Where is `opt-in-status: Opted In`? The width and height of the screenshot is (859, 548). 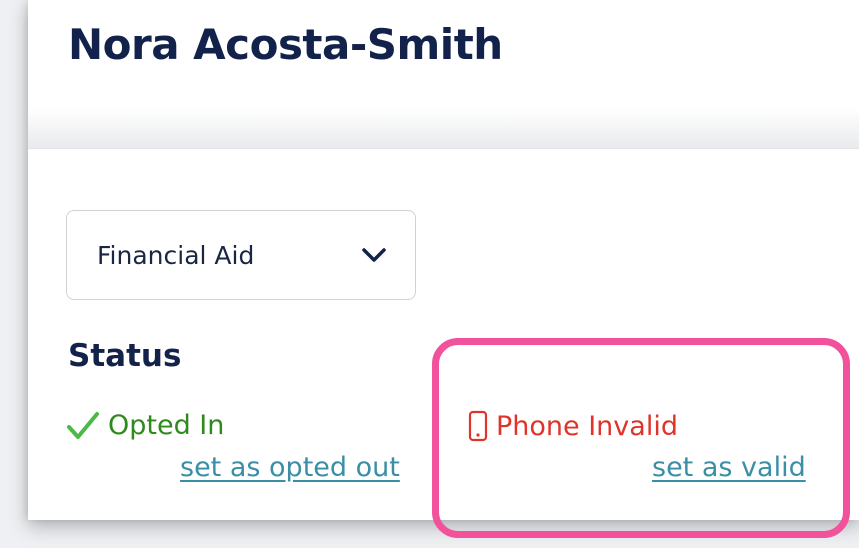 opt-in-status: Opted In is located at coordinates (145, 425).